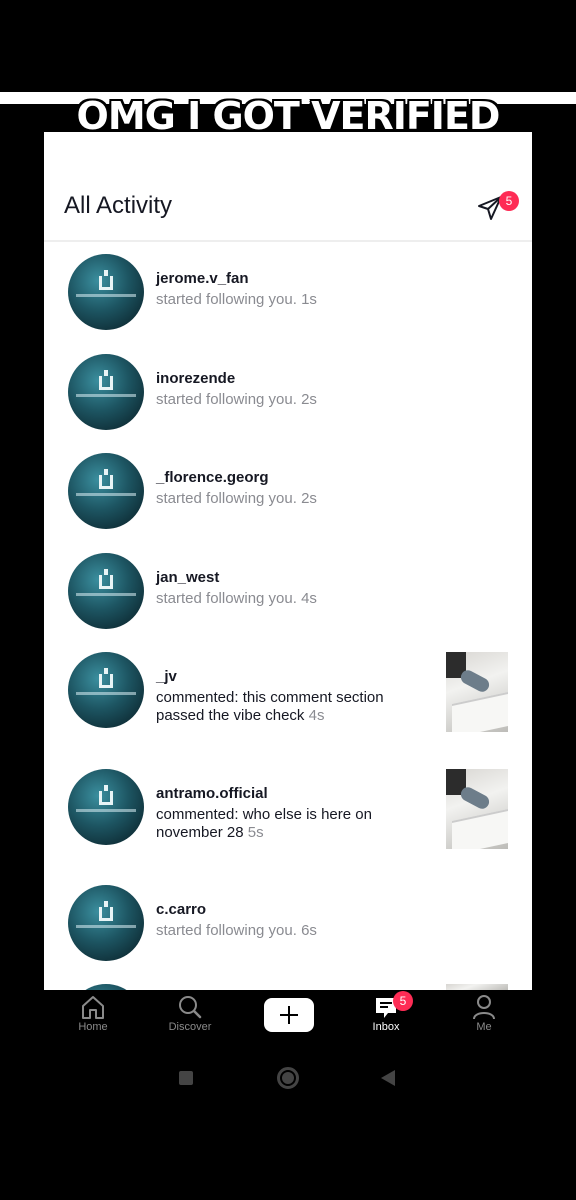 Image resolution: width=576 pixels, height=1200 pixels. What do you see at coordinates (316, 715) in the screenshot?
I see `comment-time: 4s` at bounding box center [316, 715].